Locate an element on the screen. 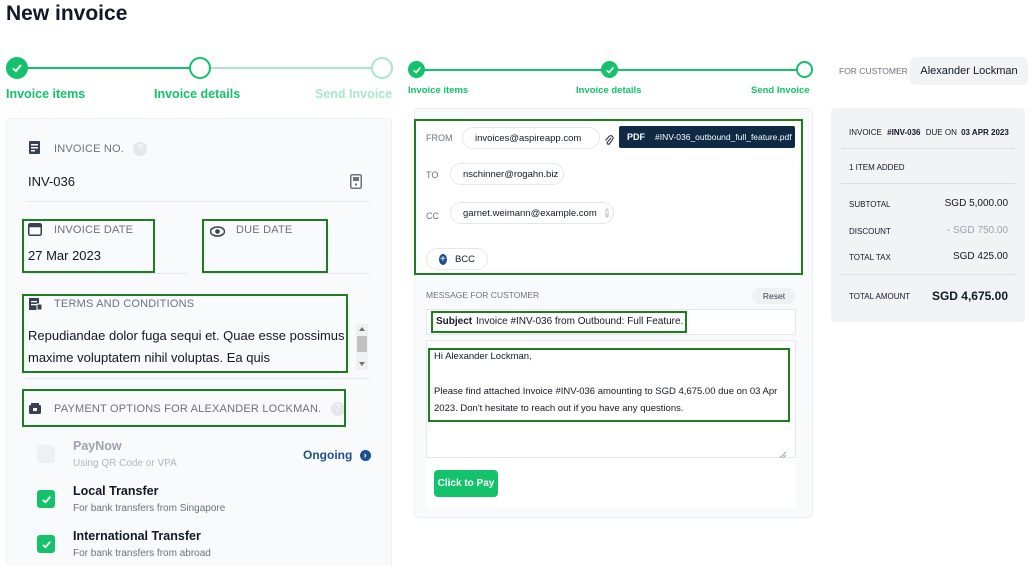 The width and height of the screenshot is (1030, 566). local-transfer-subtitle: For bank transfers from Singapore is located at coordinates (149, 508).